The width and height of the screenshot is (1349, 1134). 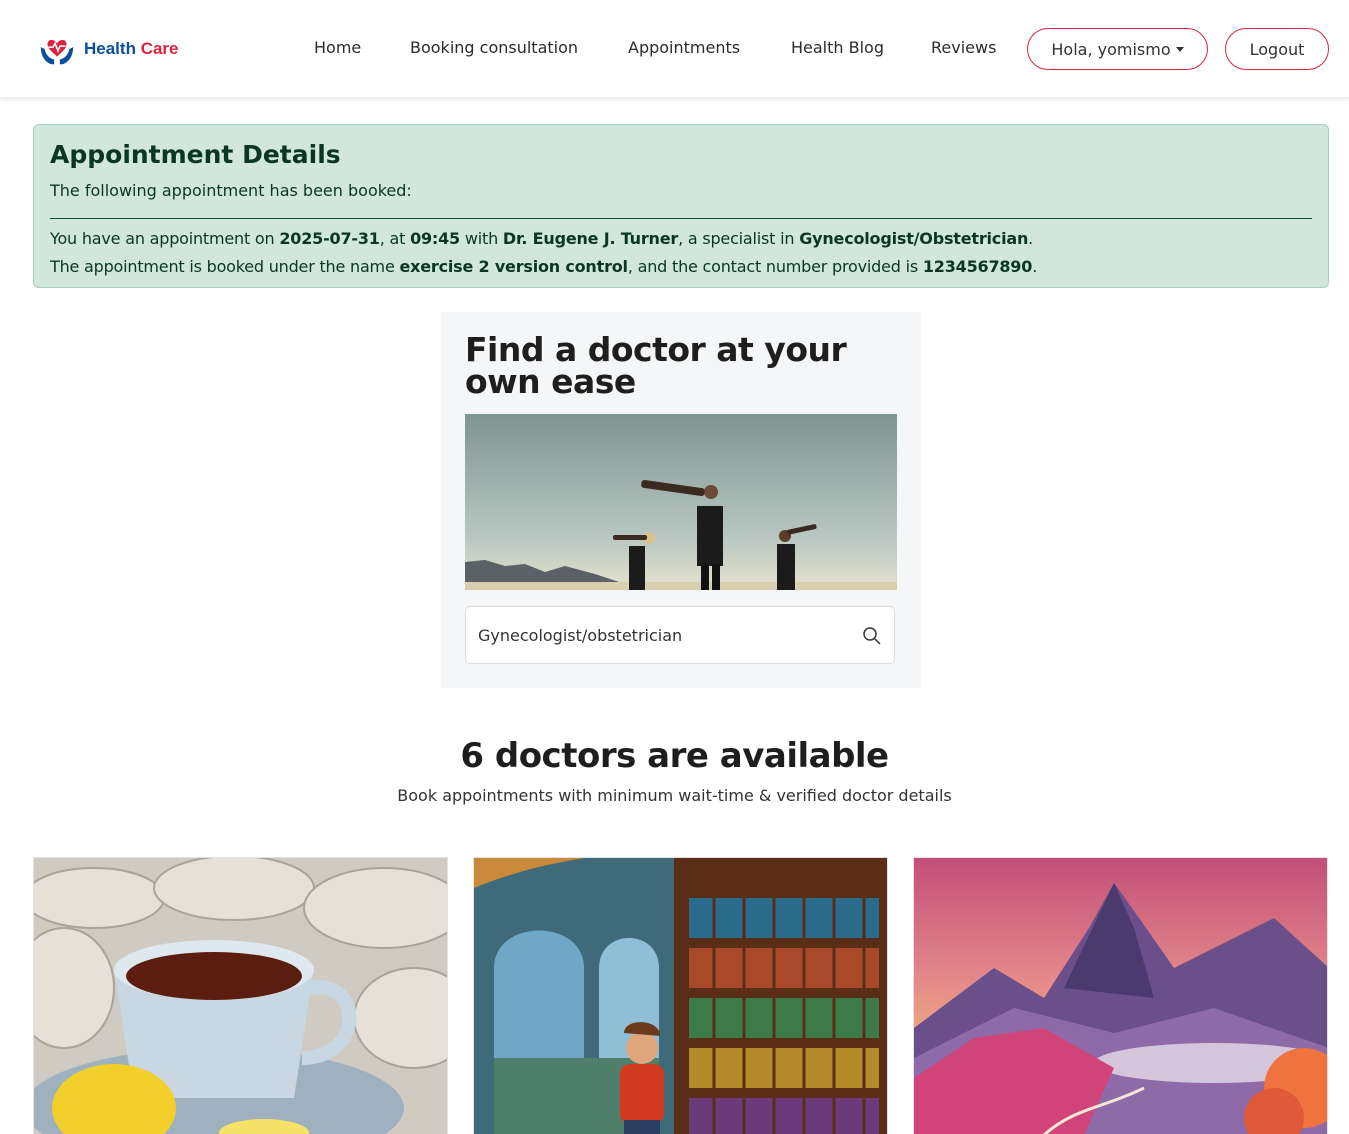 I want to click on brand-name: Health Care, so click(x=131, y=49).